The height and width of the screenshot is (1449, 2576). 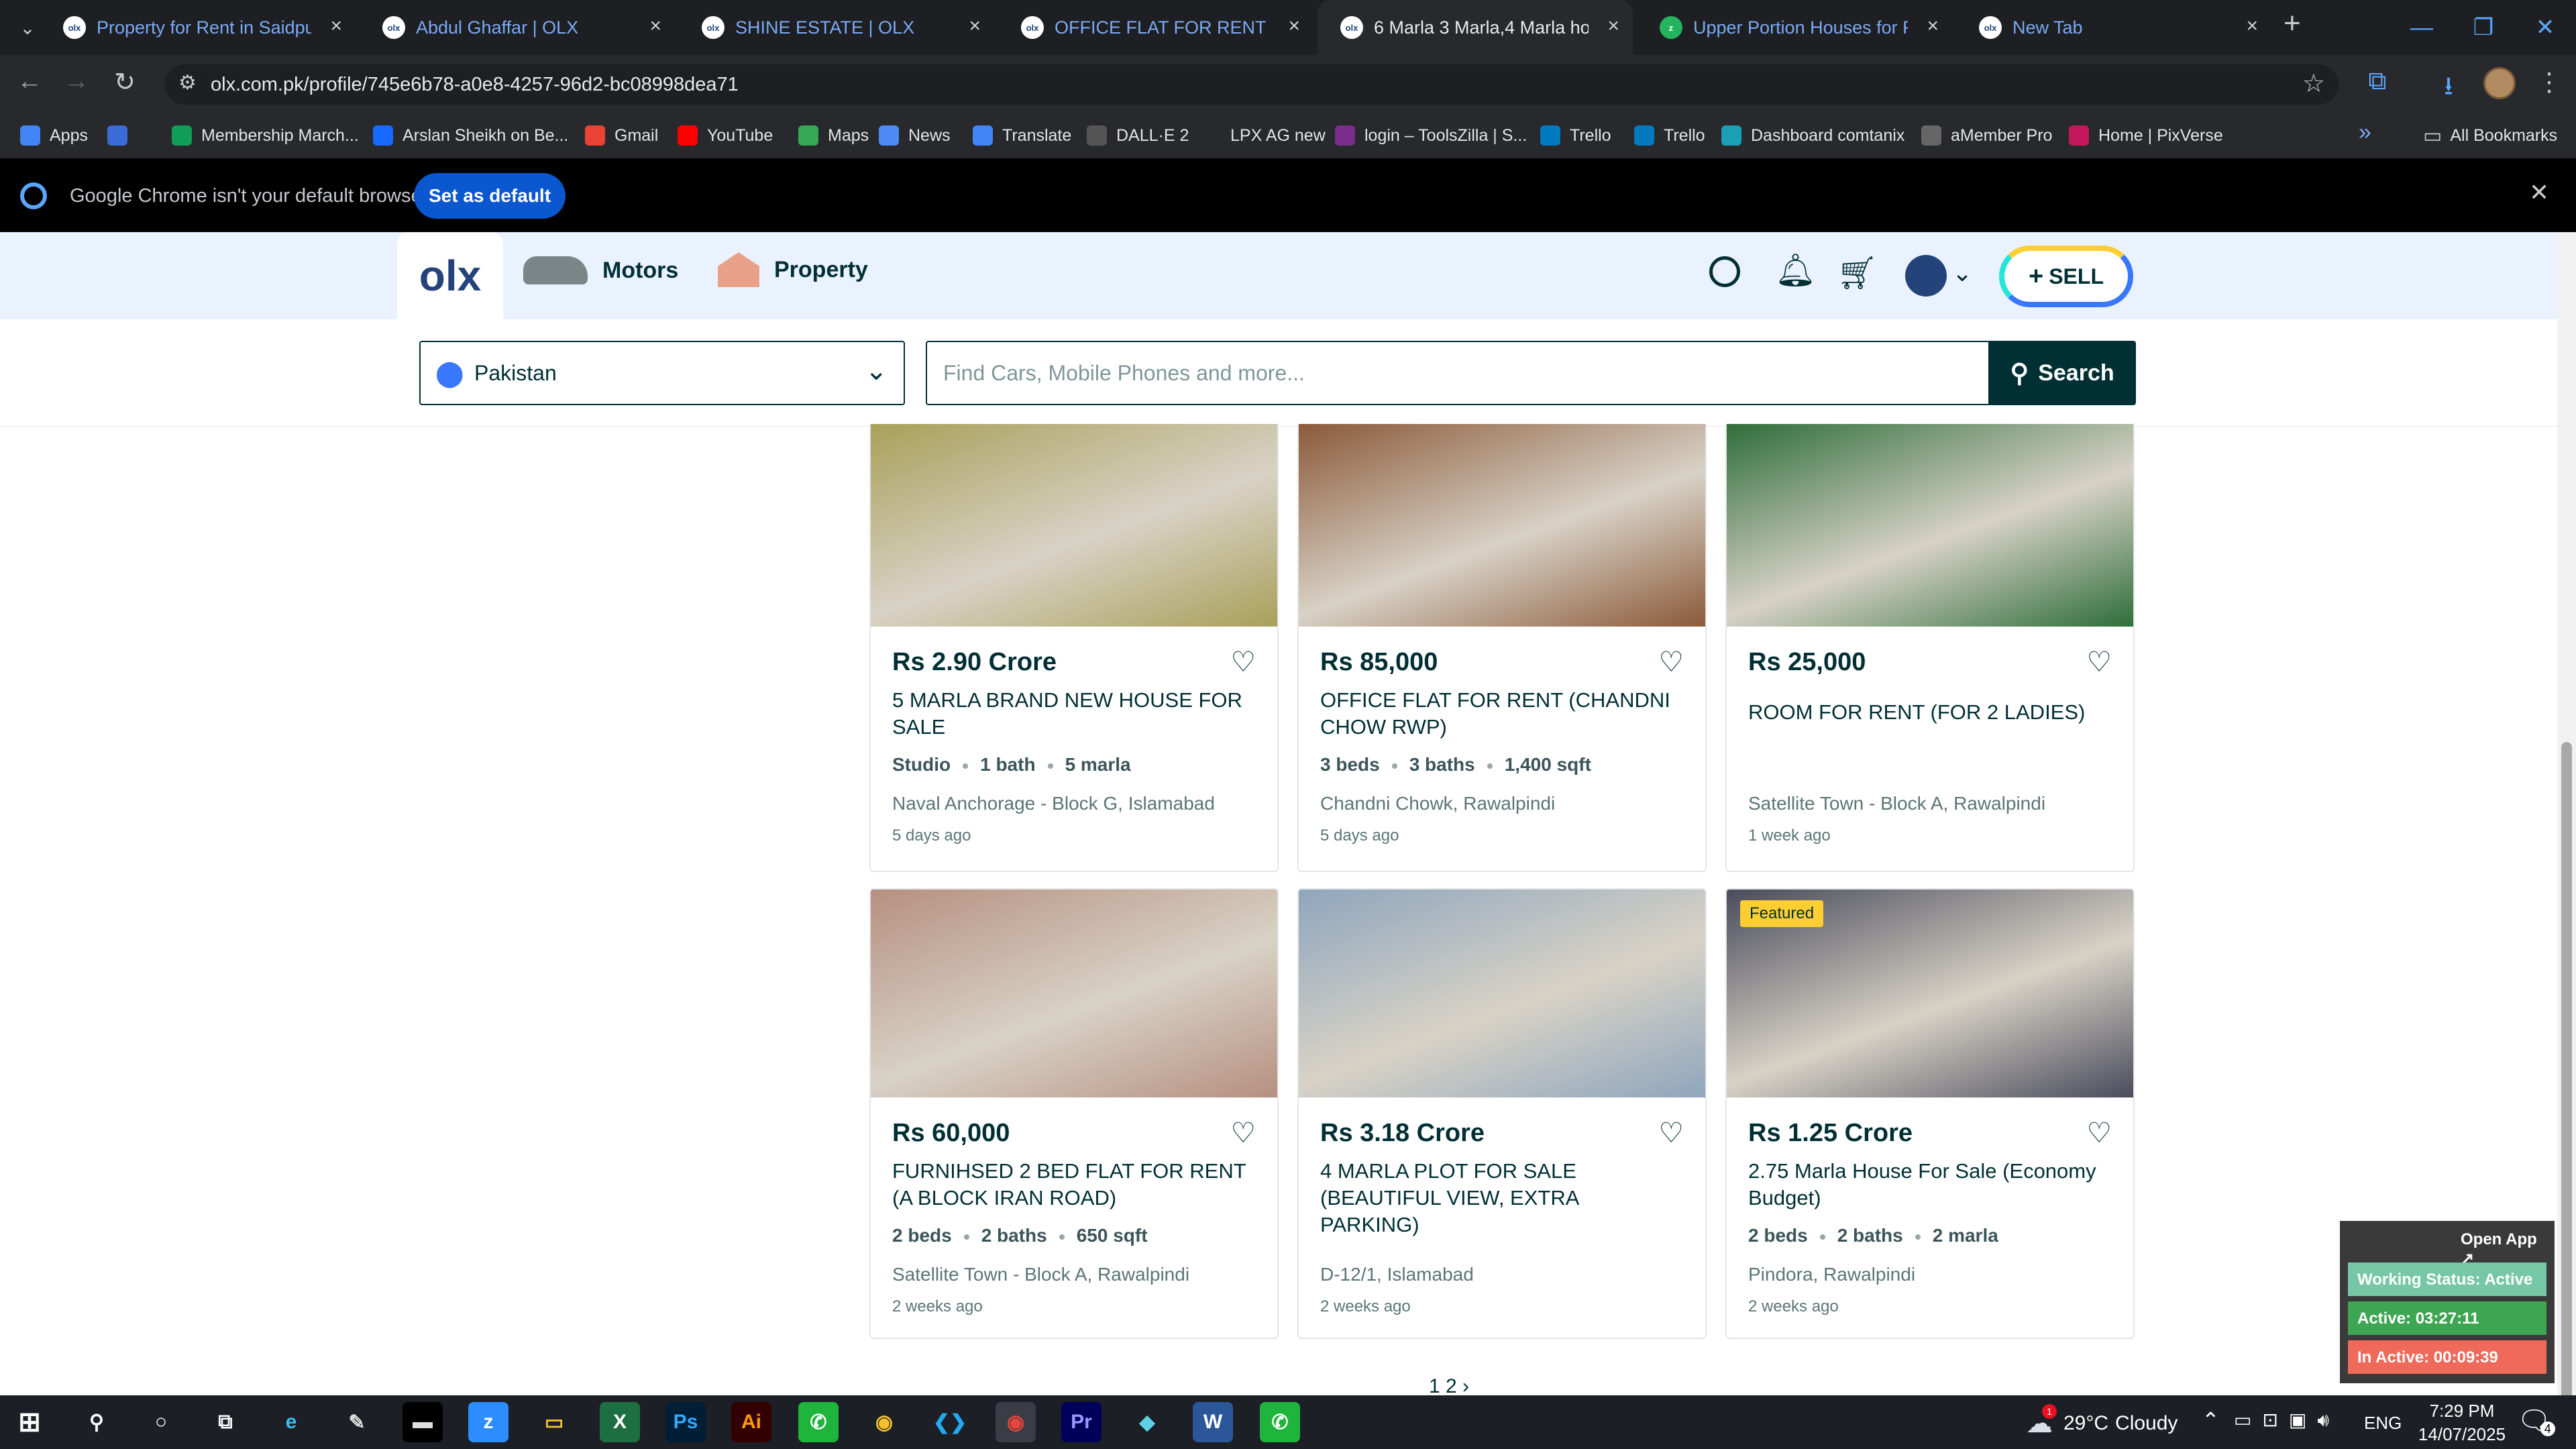 What do you see at coordinates (422, 1422) in the screenshot?
I see `terminal-icon: ▬` at bounding box center [422, 1422].